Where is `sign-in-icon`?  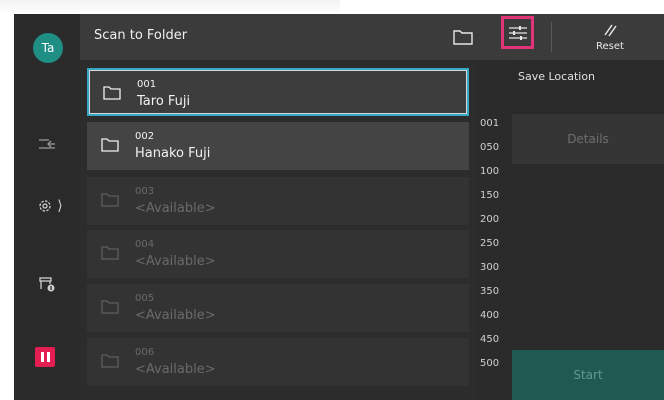 sign-in-icon is located at coordinates (47, 144).